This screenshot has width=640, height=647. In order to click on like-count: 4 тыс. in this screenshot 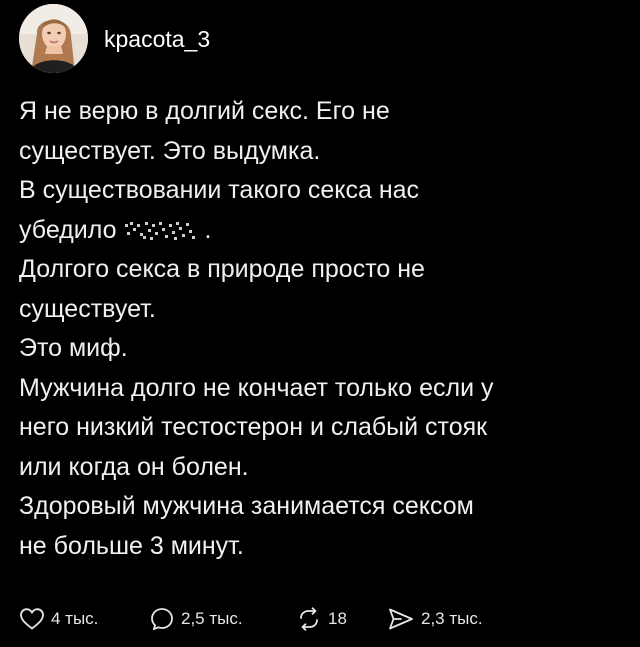, I will do `click(75, 618)`.